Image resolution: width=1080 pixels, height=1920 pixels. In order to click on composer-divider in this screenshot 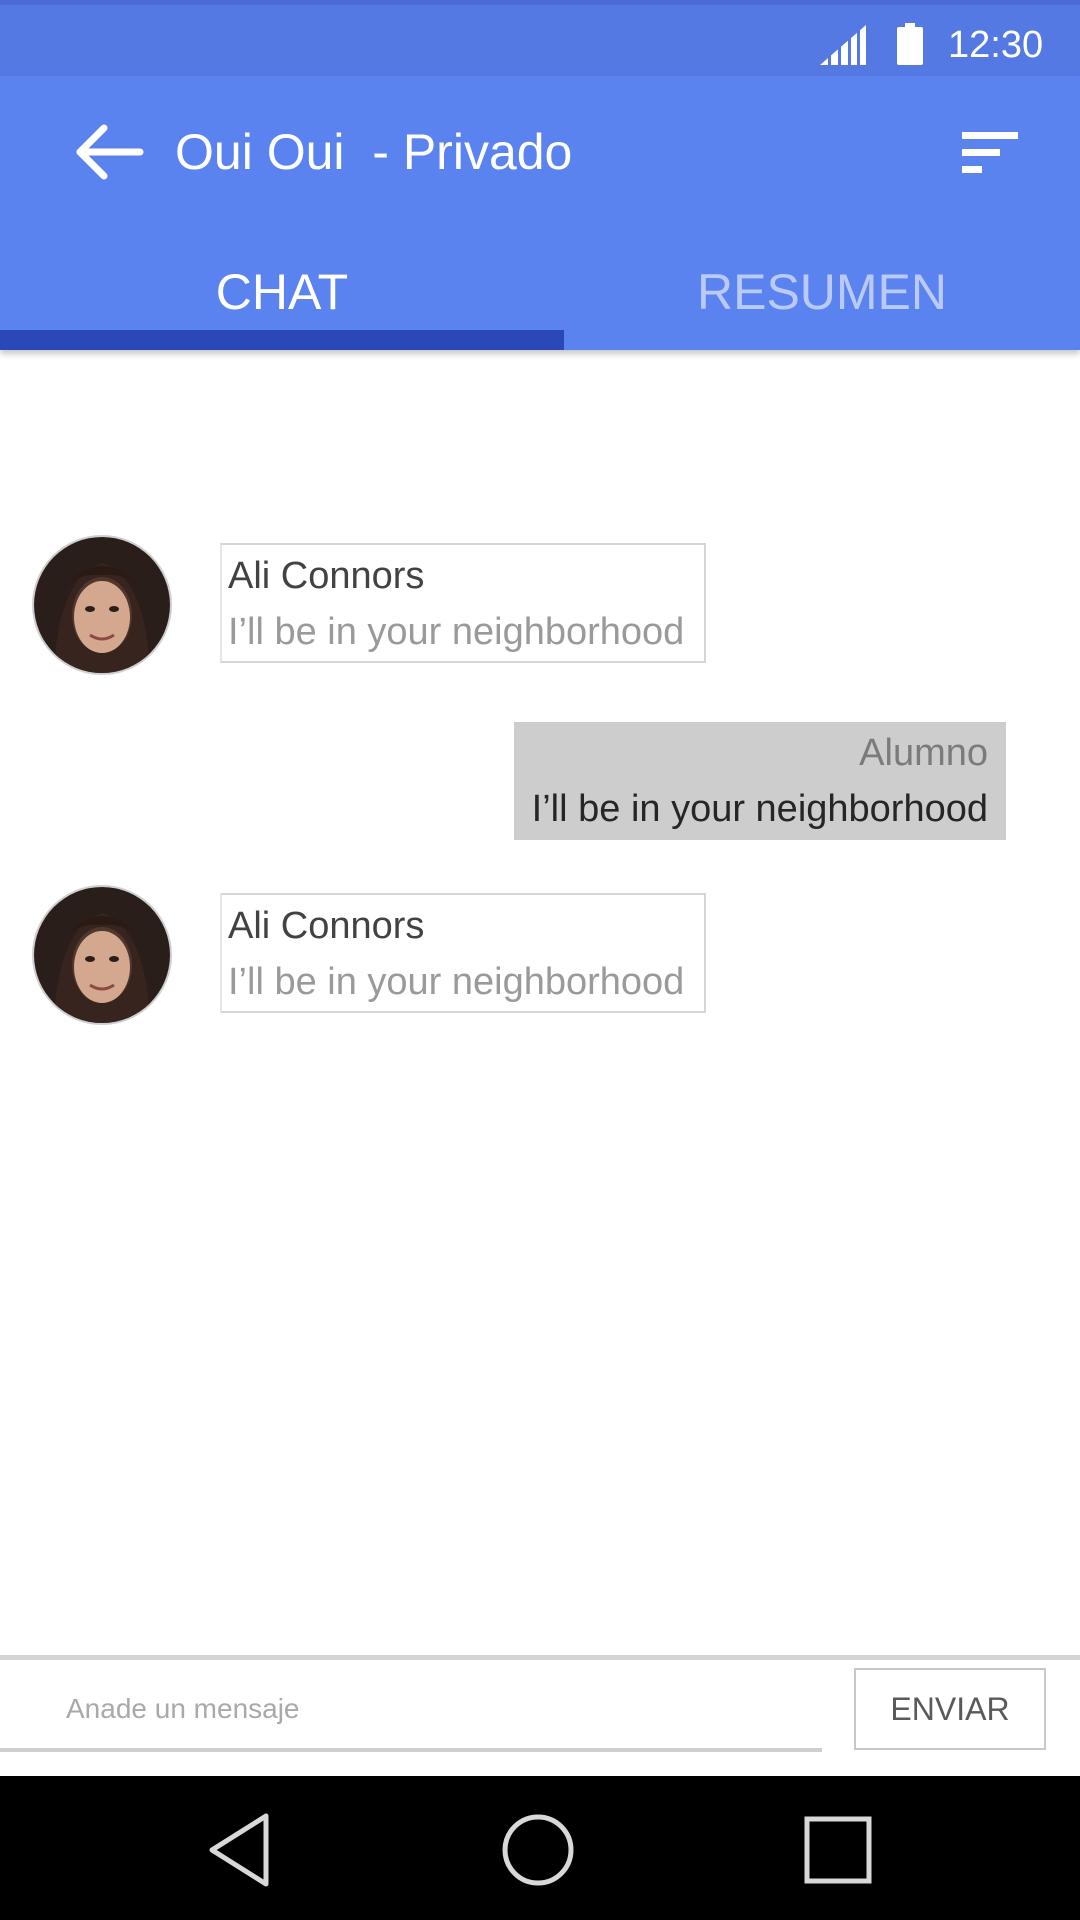, I will do `click(540, 1657)`.